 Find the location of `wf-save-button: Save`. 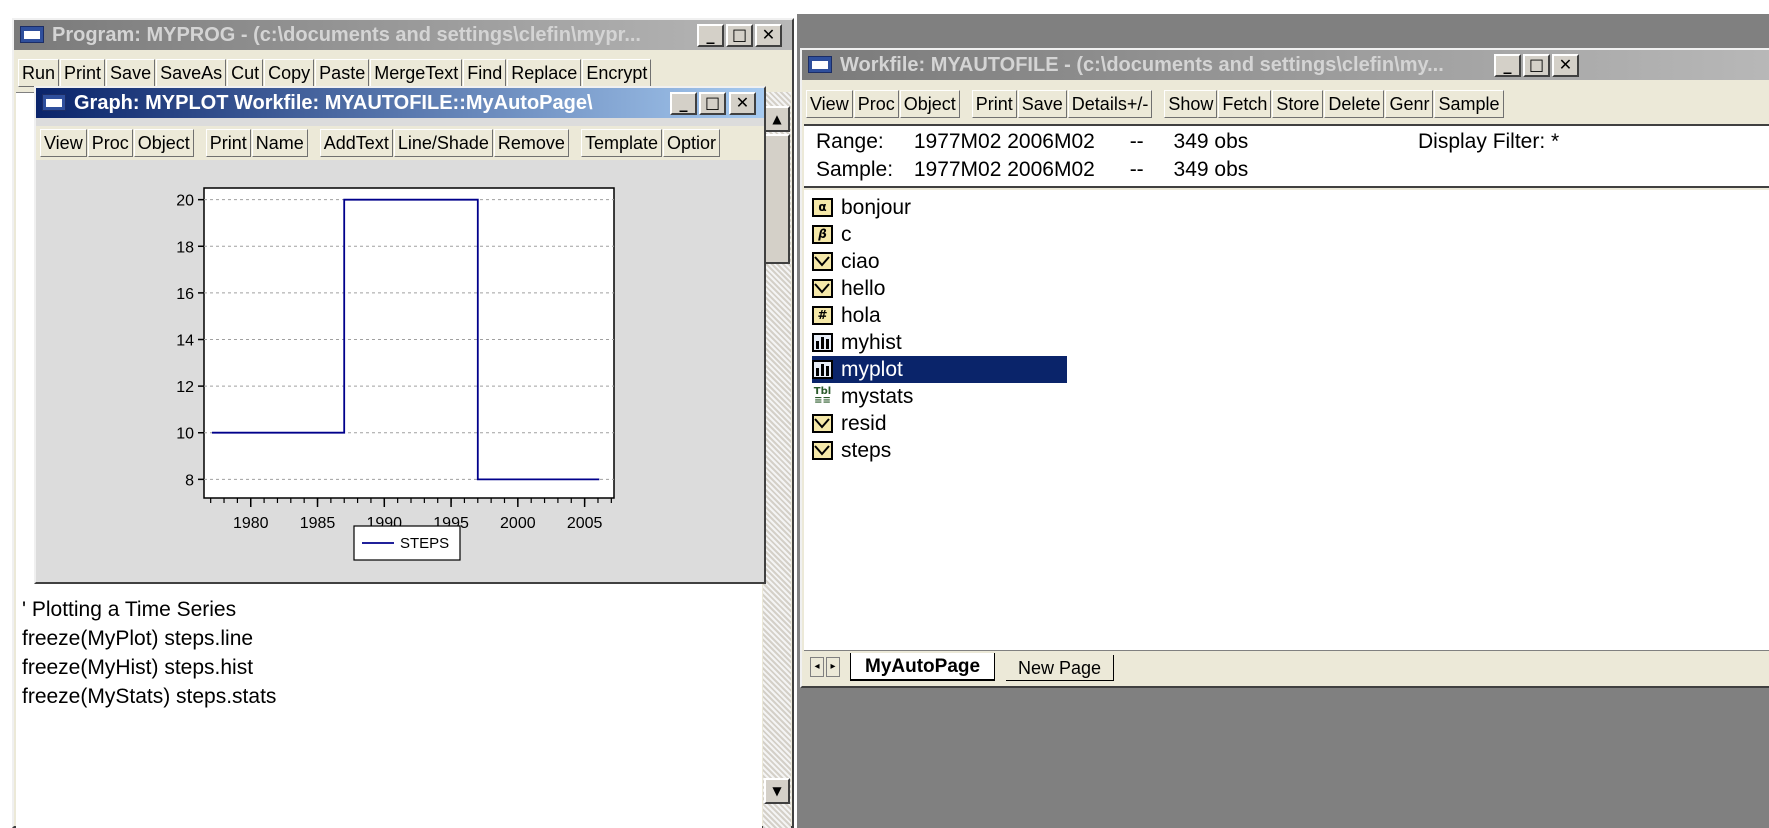

wf-save-button: Save is located at coordinates (1042, 104).